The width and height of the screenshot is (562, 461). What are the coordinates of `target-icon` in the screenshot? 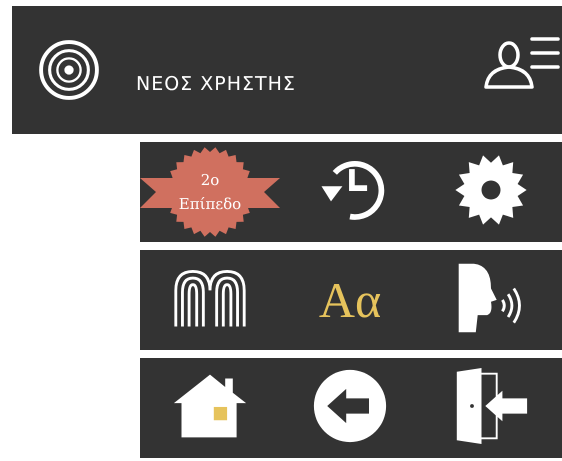 It's located at (69, 70).